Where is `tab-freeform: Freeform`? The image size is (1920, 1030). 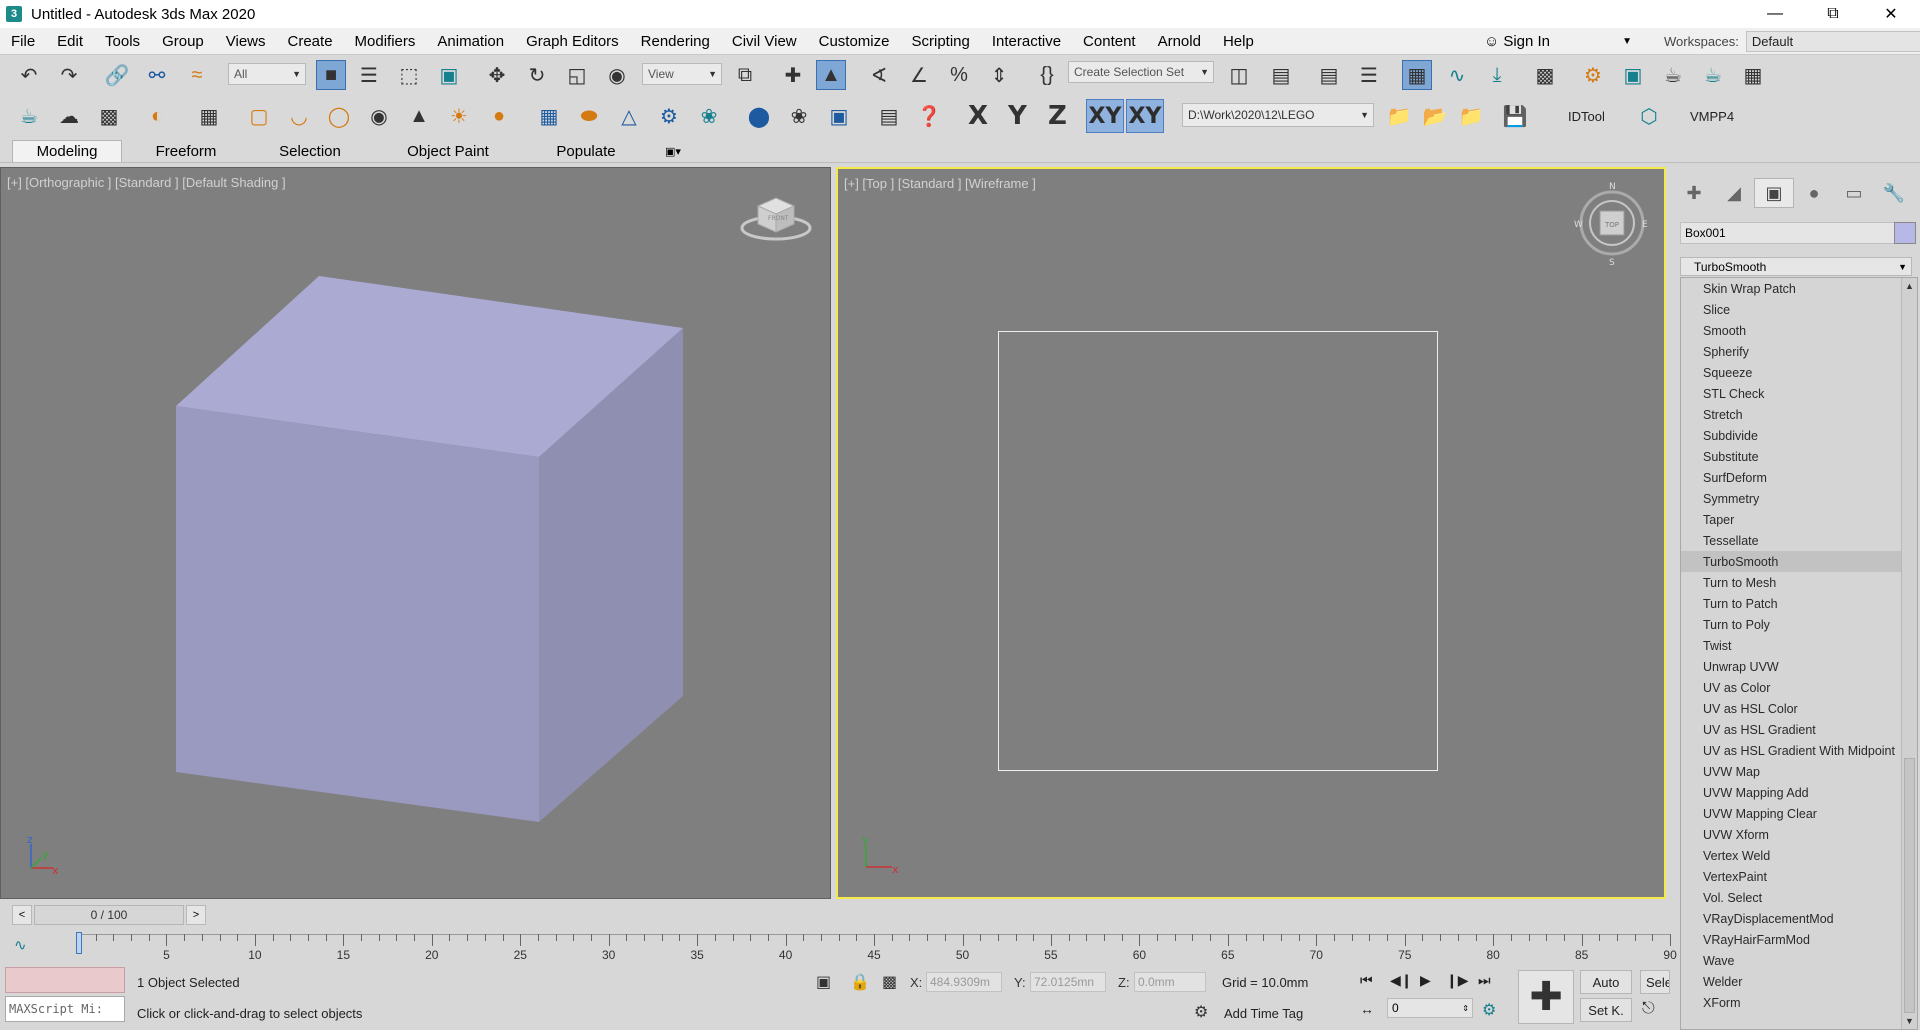 tab-freeform: Freeform is located at coordinates (186, 151).